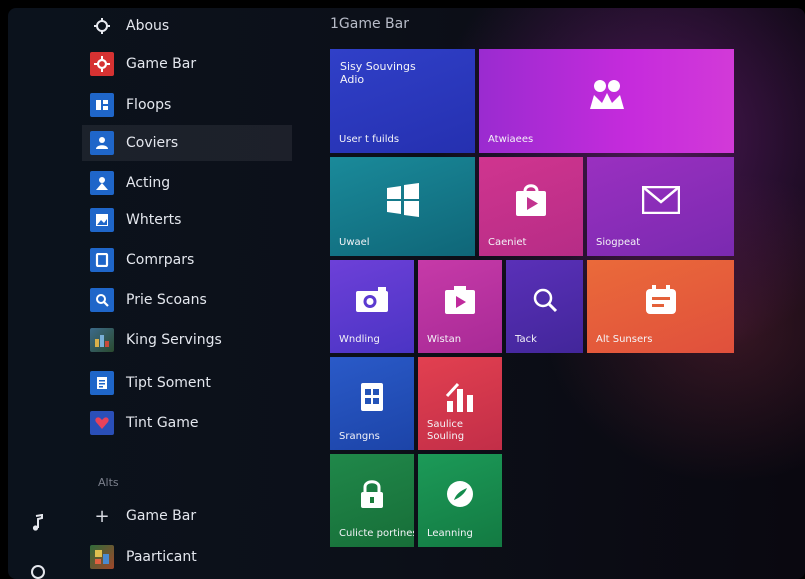  I want to click on sidebar-item-tipt-soment: Tipt Soment, so click(187, 383).